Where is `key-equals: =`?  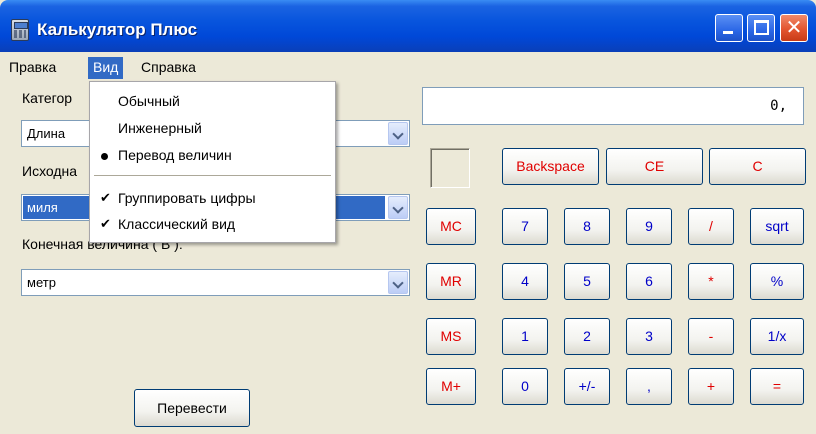
key-equals: = is located at coordinates (777, 386).